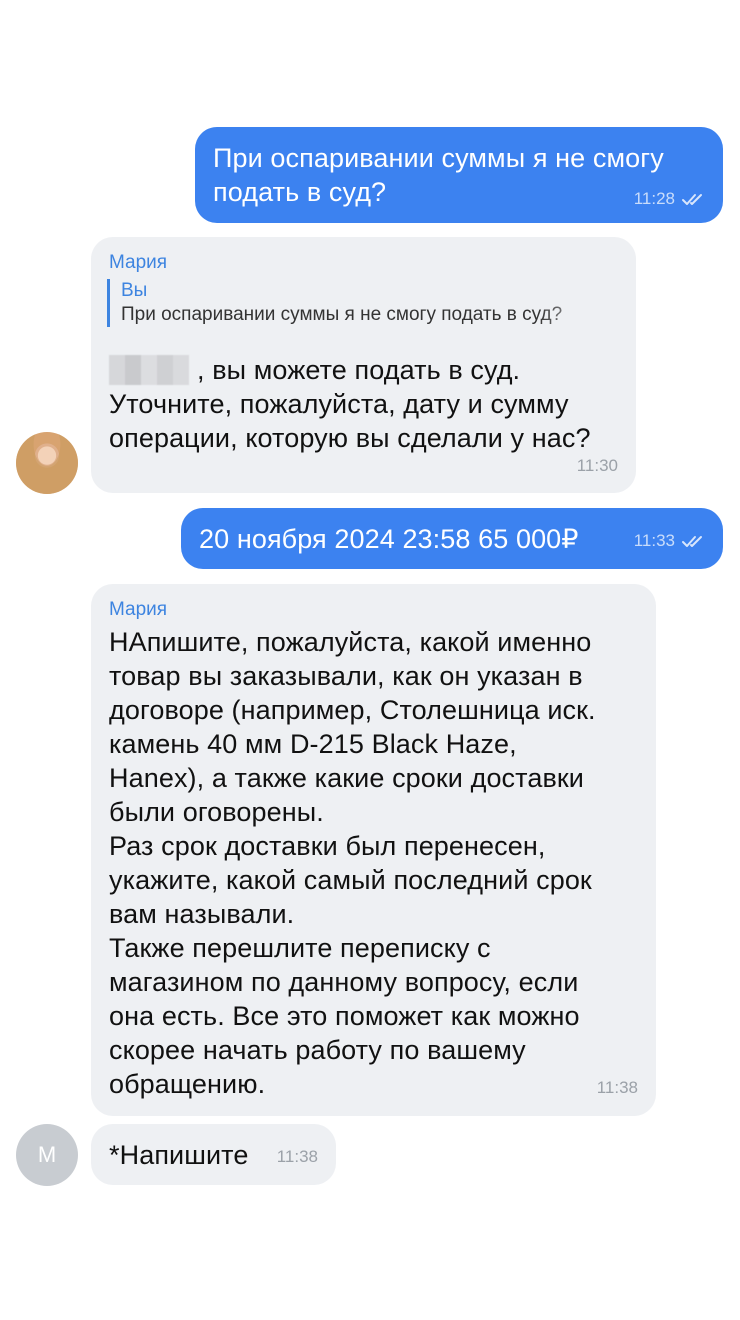 The width and height of the screenshot is (740, 1320). Describe the element at coordinates (597, 465) in the screenshot. I see `message-time: 11:30` at that location.